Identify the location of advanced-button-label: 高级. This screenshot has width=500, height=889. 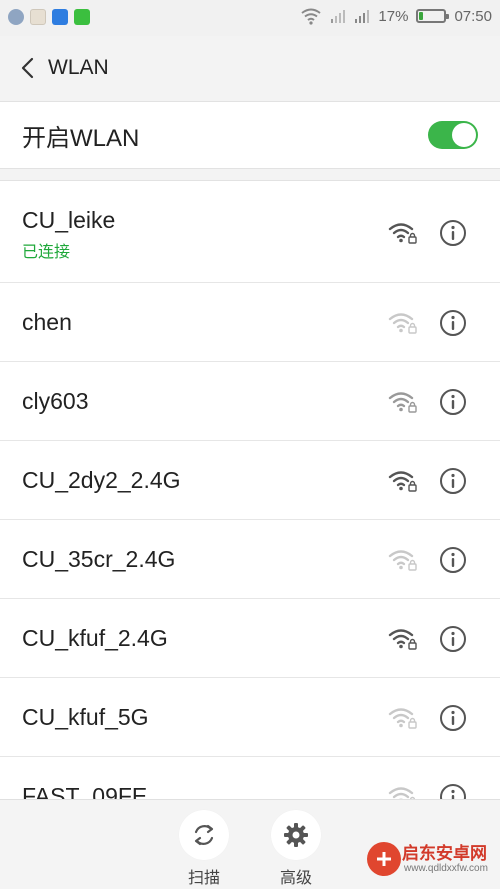
(295, 878).